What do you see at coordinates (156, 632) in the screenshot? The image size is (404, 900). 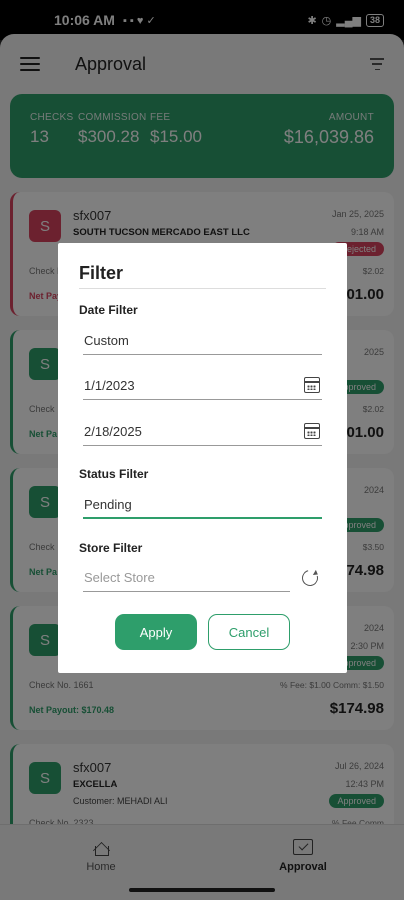 I see `apply-button: Apply` at bounding box center [156, 632].